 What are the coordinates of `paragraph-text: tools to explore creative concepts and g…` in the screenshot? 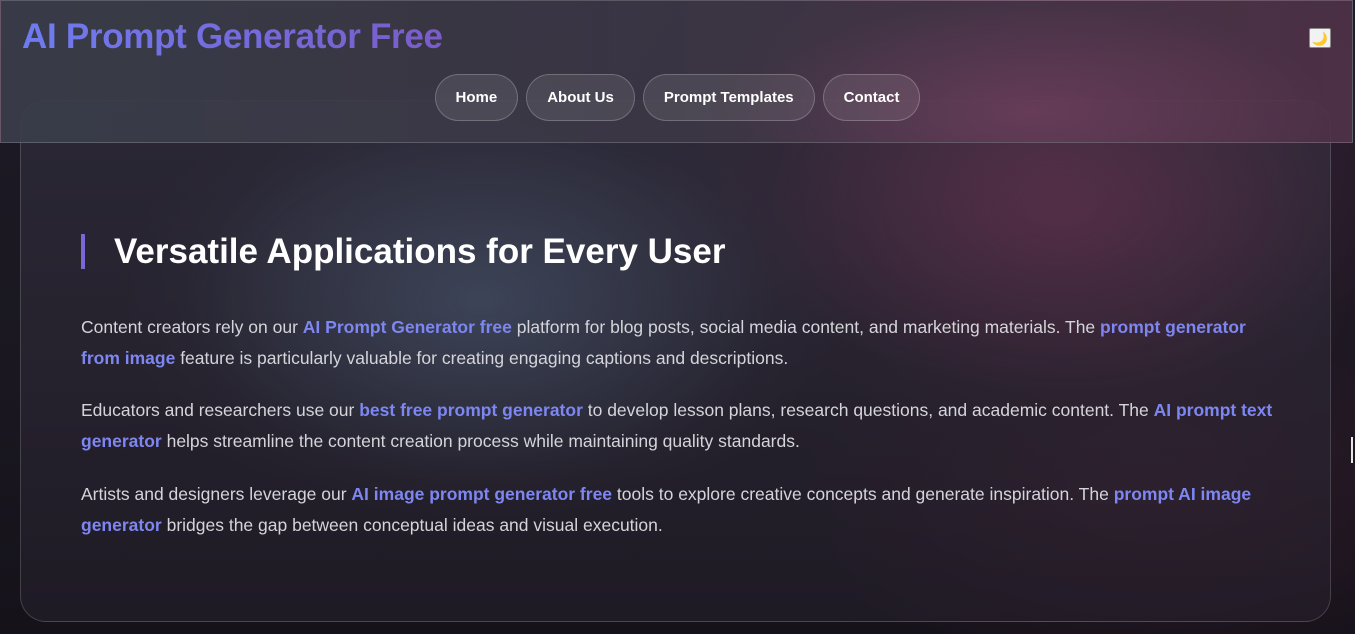 It's located at (863, 494).